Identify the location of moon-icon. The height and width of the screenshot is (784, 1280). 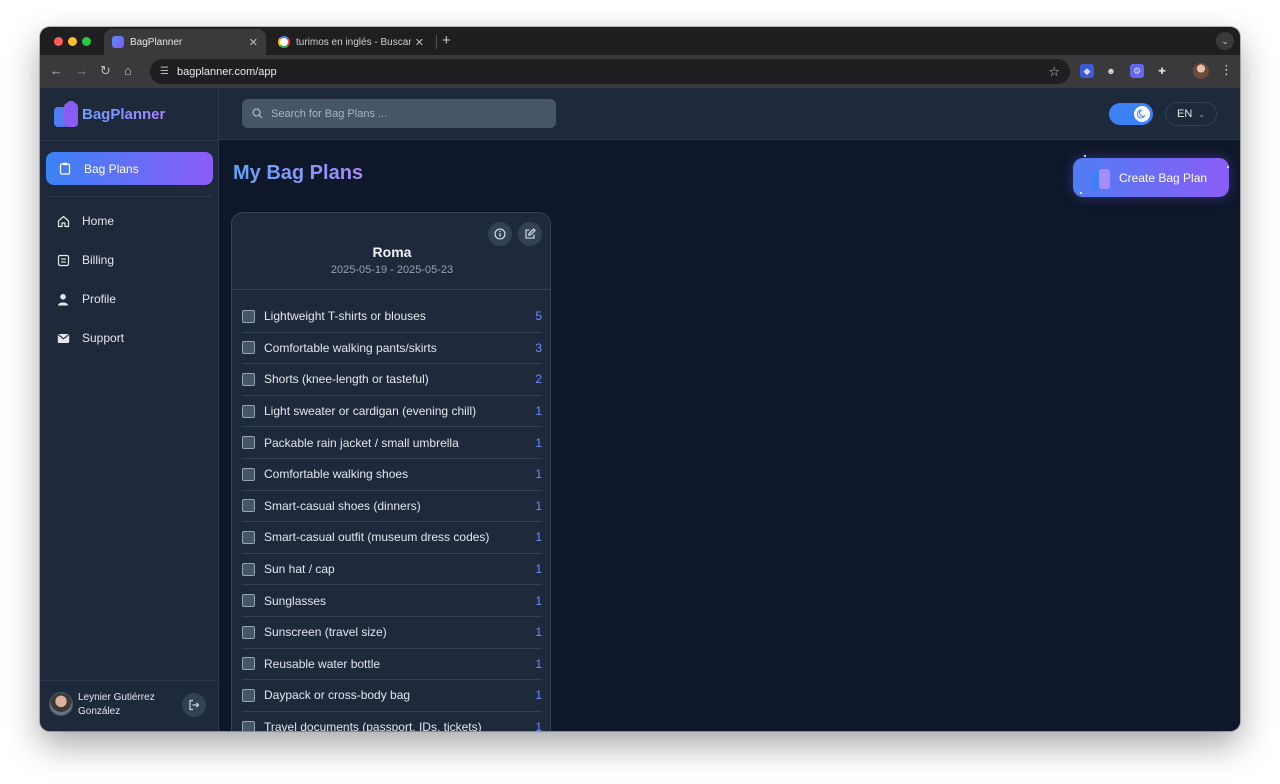
(1142, 114).